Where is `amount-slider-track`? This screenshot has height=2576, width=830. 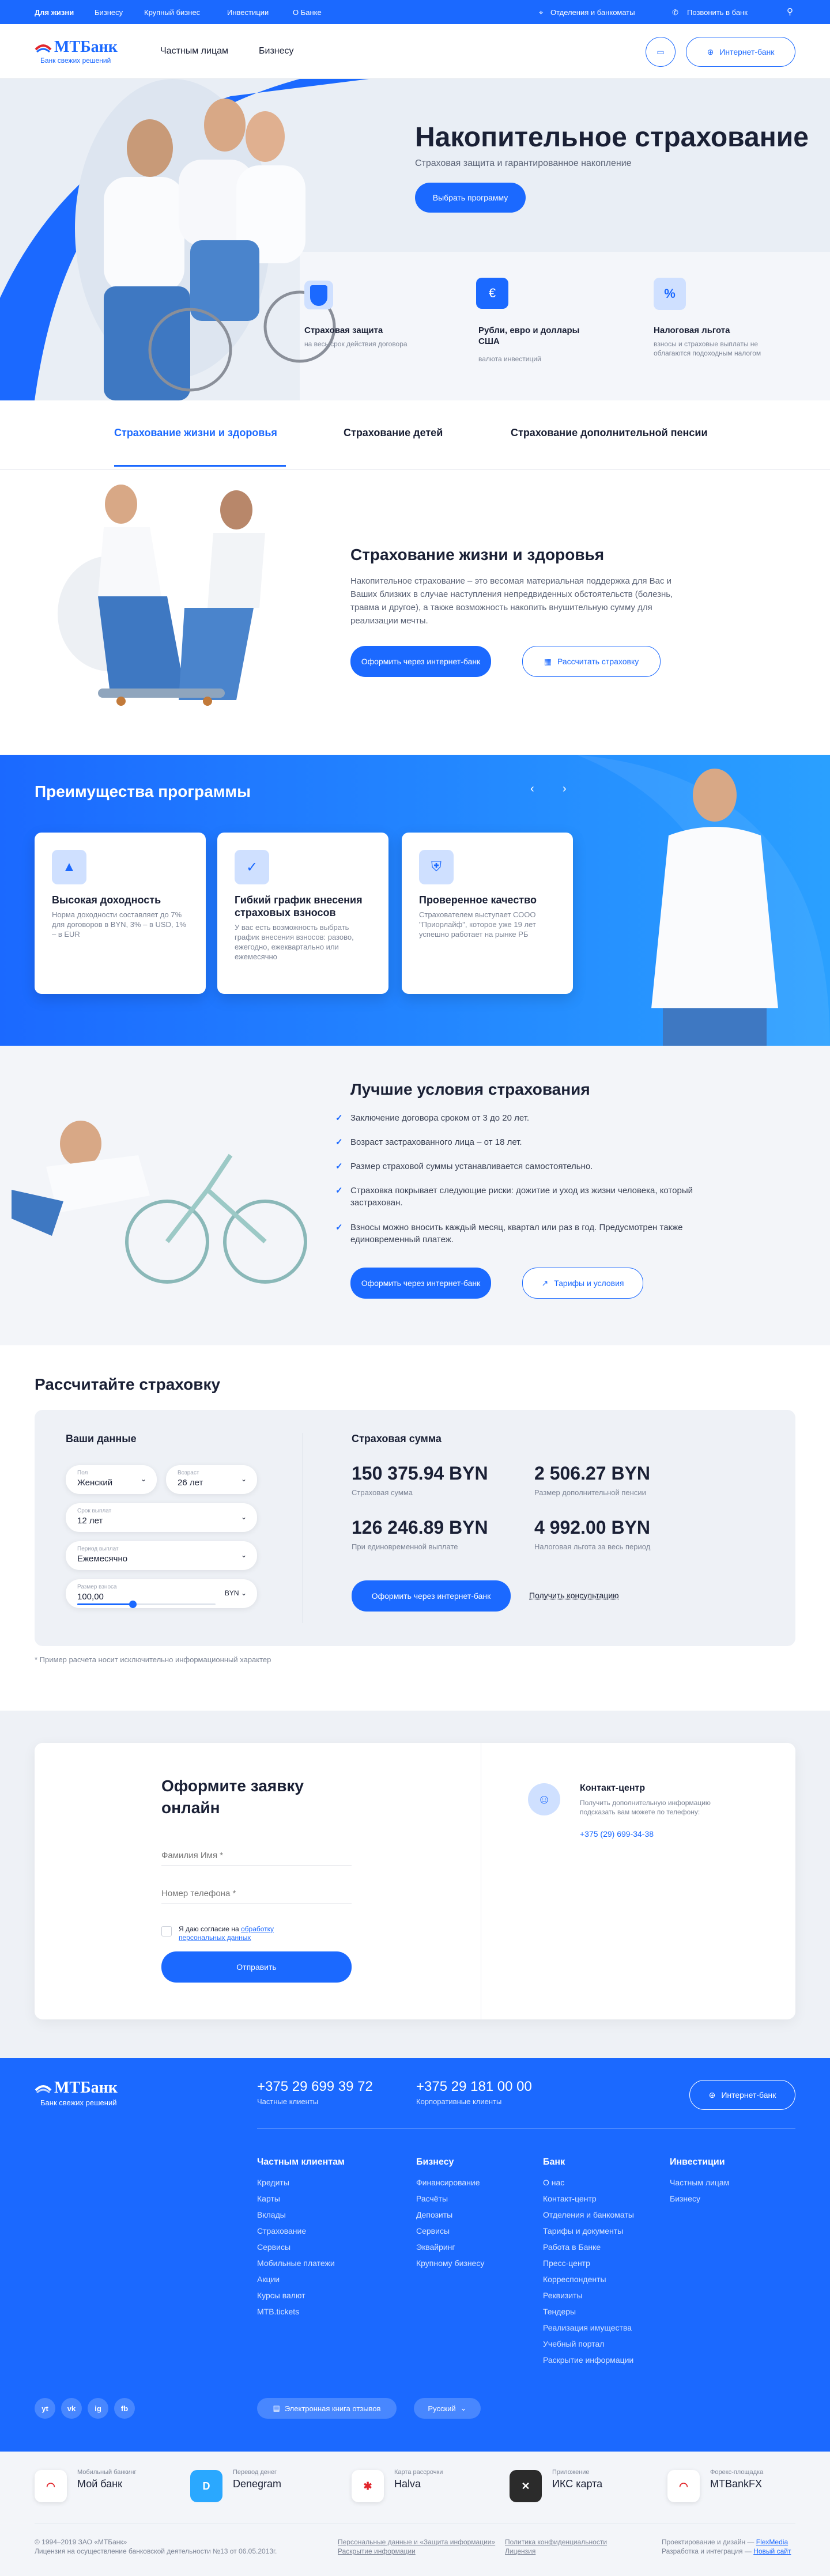 amount-slider-track is located at coordinates (146, 1604).